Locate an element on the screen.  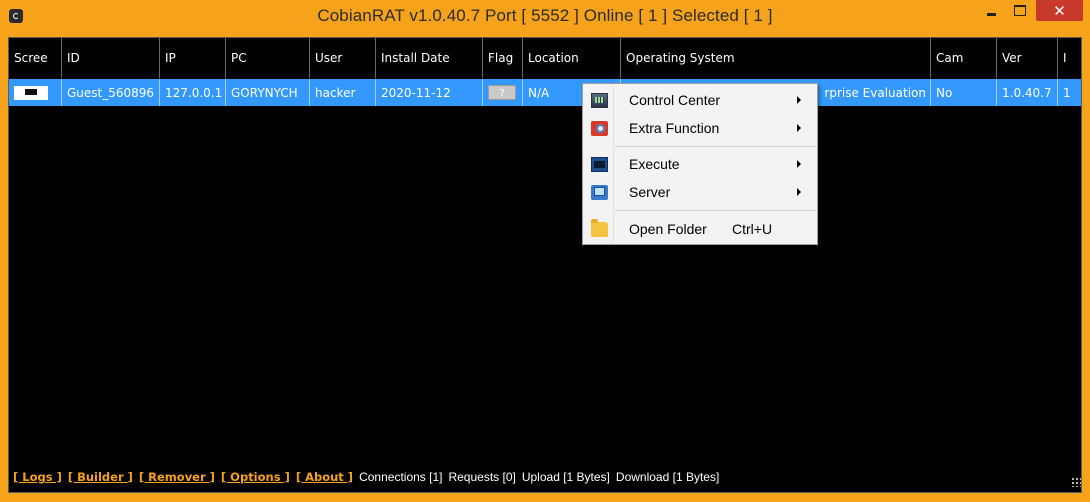
connections-count: Connections [1] is located at coordinates (401, 477).